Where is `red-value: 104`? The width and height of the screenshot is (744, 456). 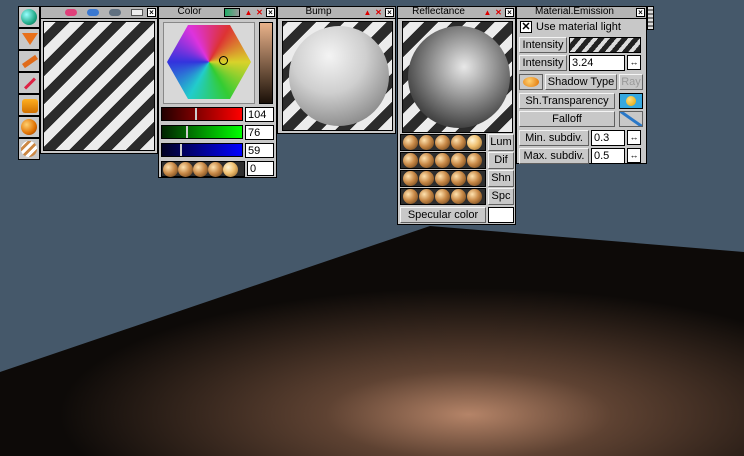
red-value: 104 is located at coordinates (259, 114).